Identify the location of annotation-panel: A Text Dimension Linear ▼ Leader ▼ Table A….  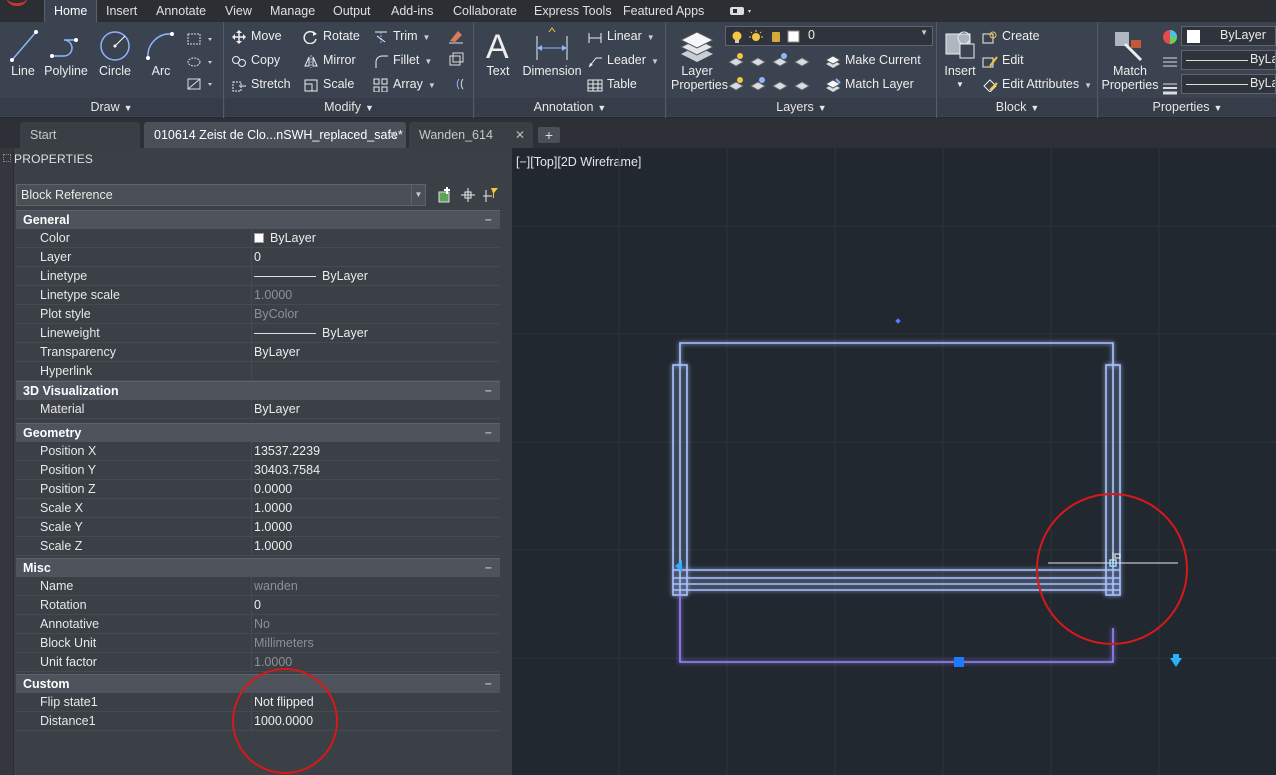
(570, 70).